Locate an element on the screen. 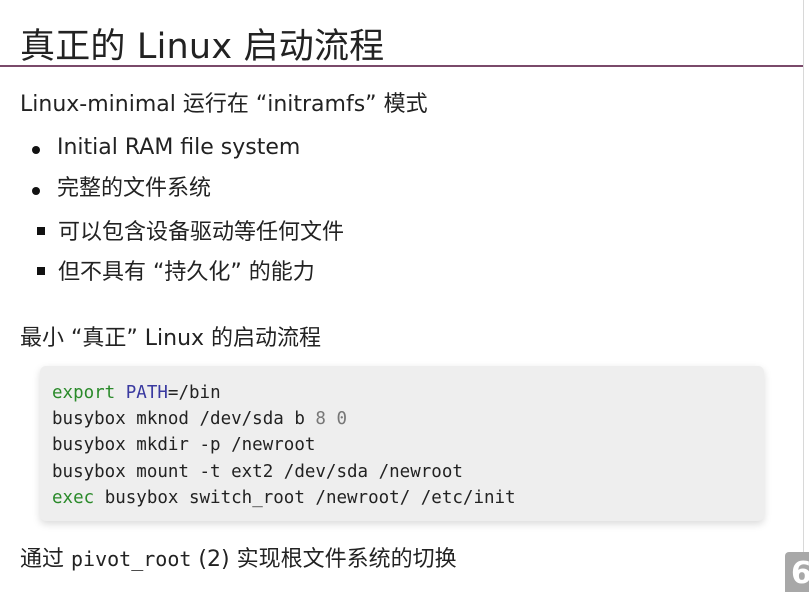 Image resolution: width=809 pixels, height=592 pixels. code-line: export PATH=/bin is located at coordinates (136, 393).